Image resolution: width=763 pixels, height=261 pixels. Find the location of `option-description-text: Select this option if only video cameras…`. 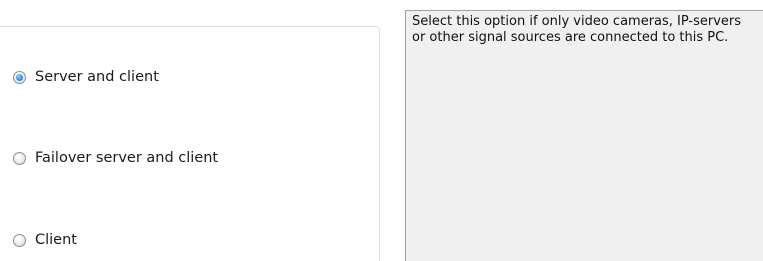

option-description-text: Select this option if only video cameras… is located at coordinates (577, 29).